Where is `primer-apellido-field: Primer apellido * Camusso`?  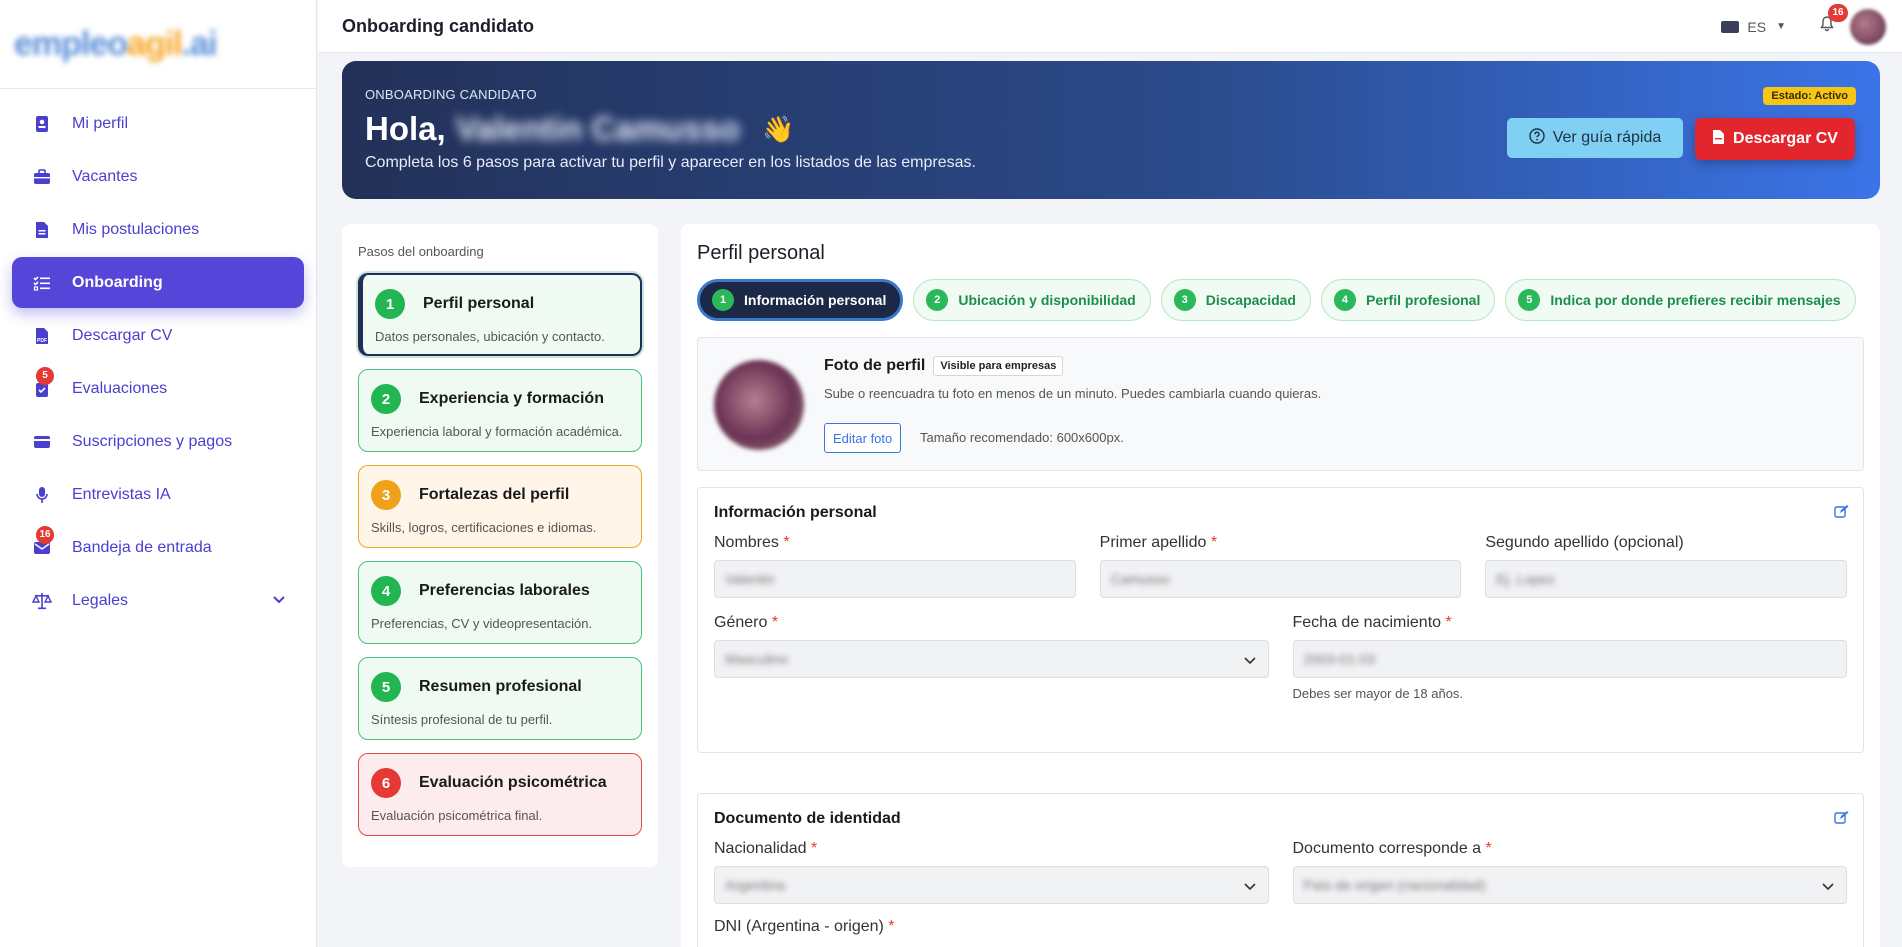 primer-apellido-field: Primer apellido * Camusso is located at coordinates (1280, 566).